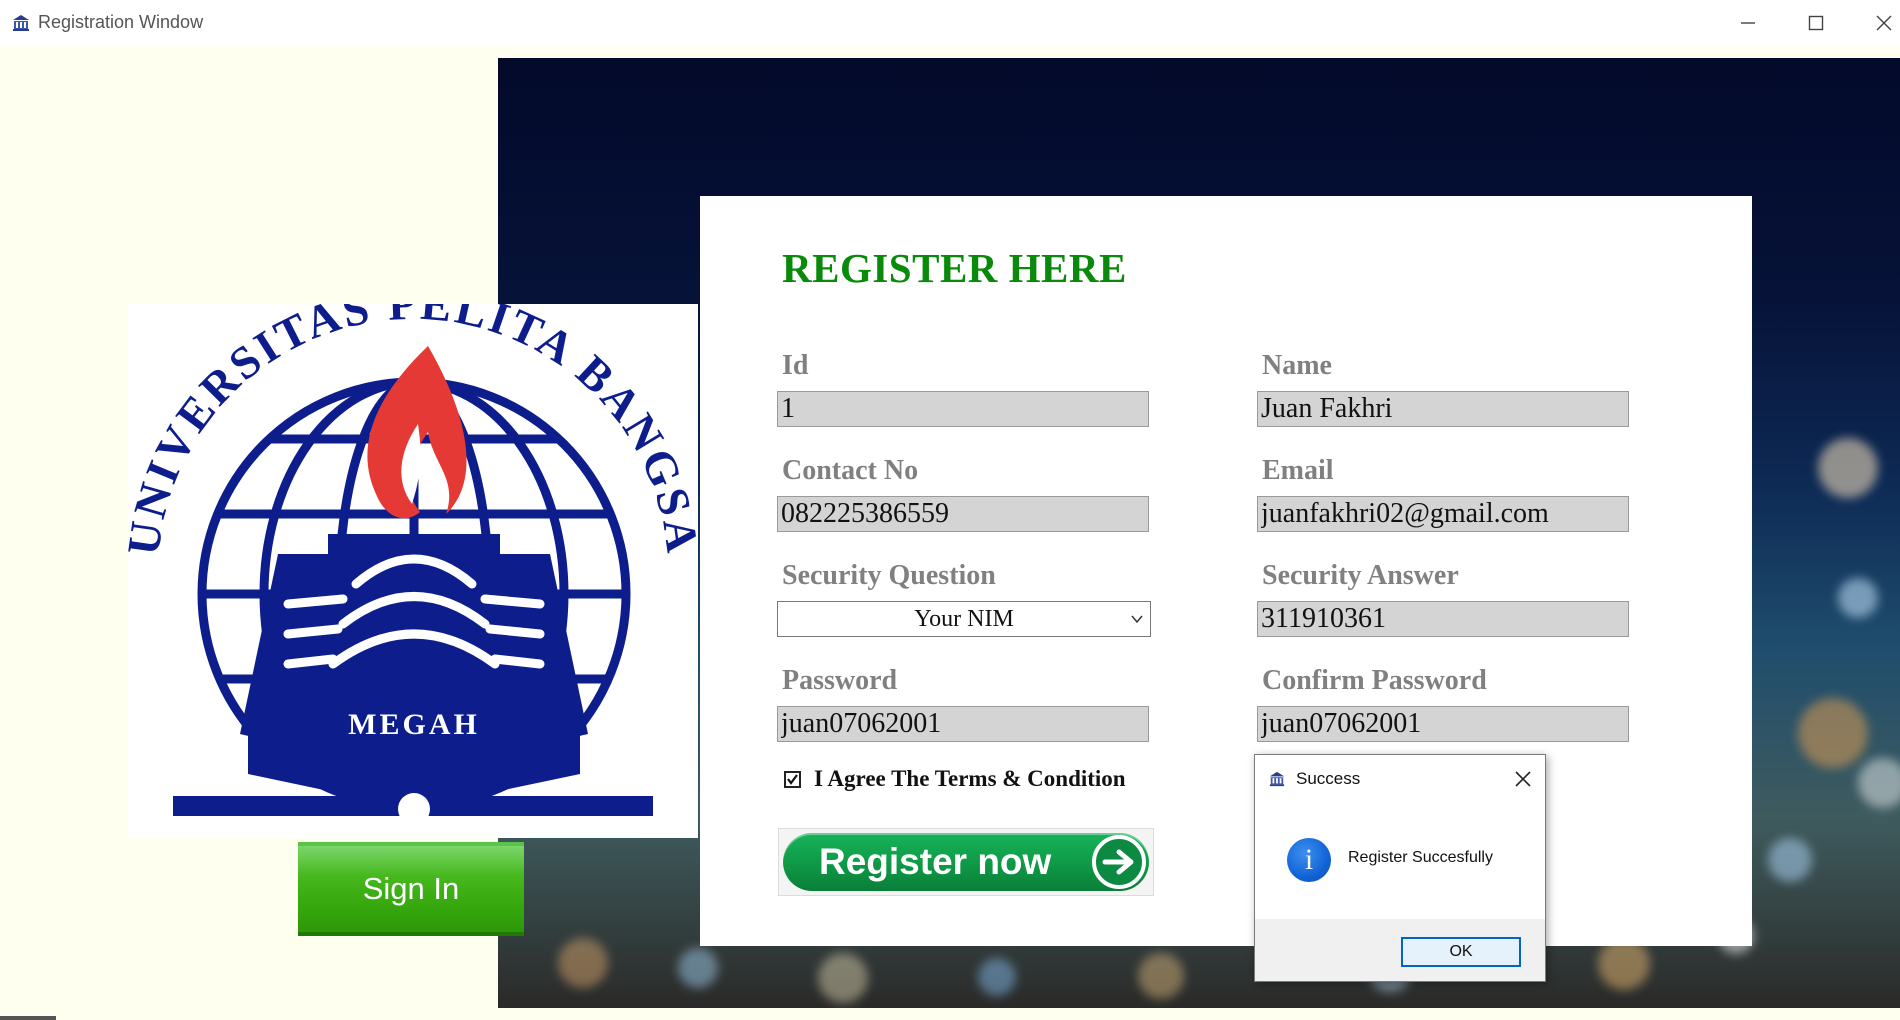 This screenshot has height=1020, width=1900. What do you see at coordinates (970, 778) in the screenshot?
I see `terms-label: I Agree The Terms & Condition` at bounding box center [970, 778].